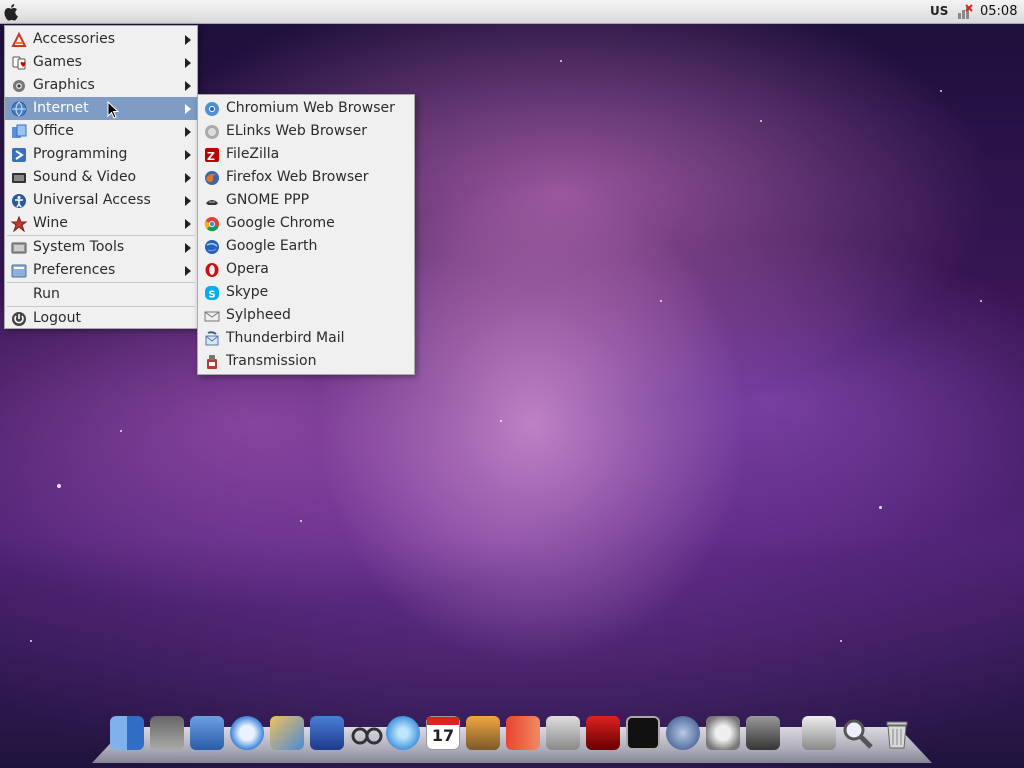 Image resolution: width=1024 pixels, height=768 pixels. I want to click on menu-item-graphics: Graphics, so click(101, 85).